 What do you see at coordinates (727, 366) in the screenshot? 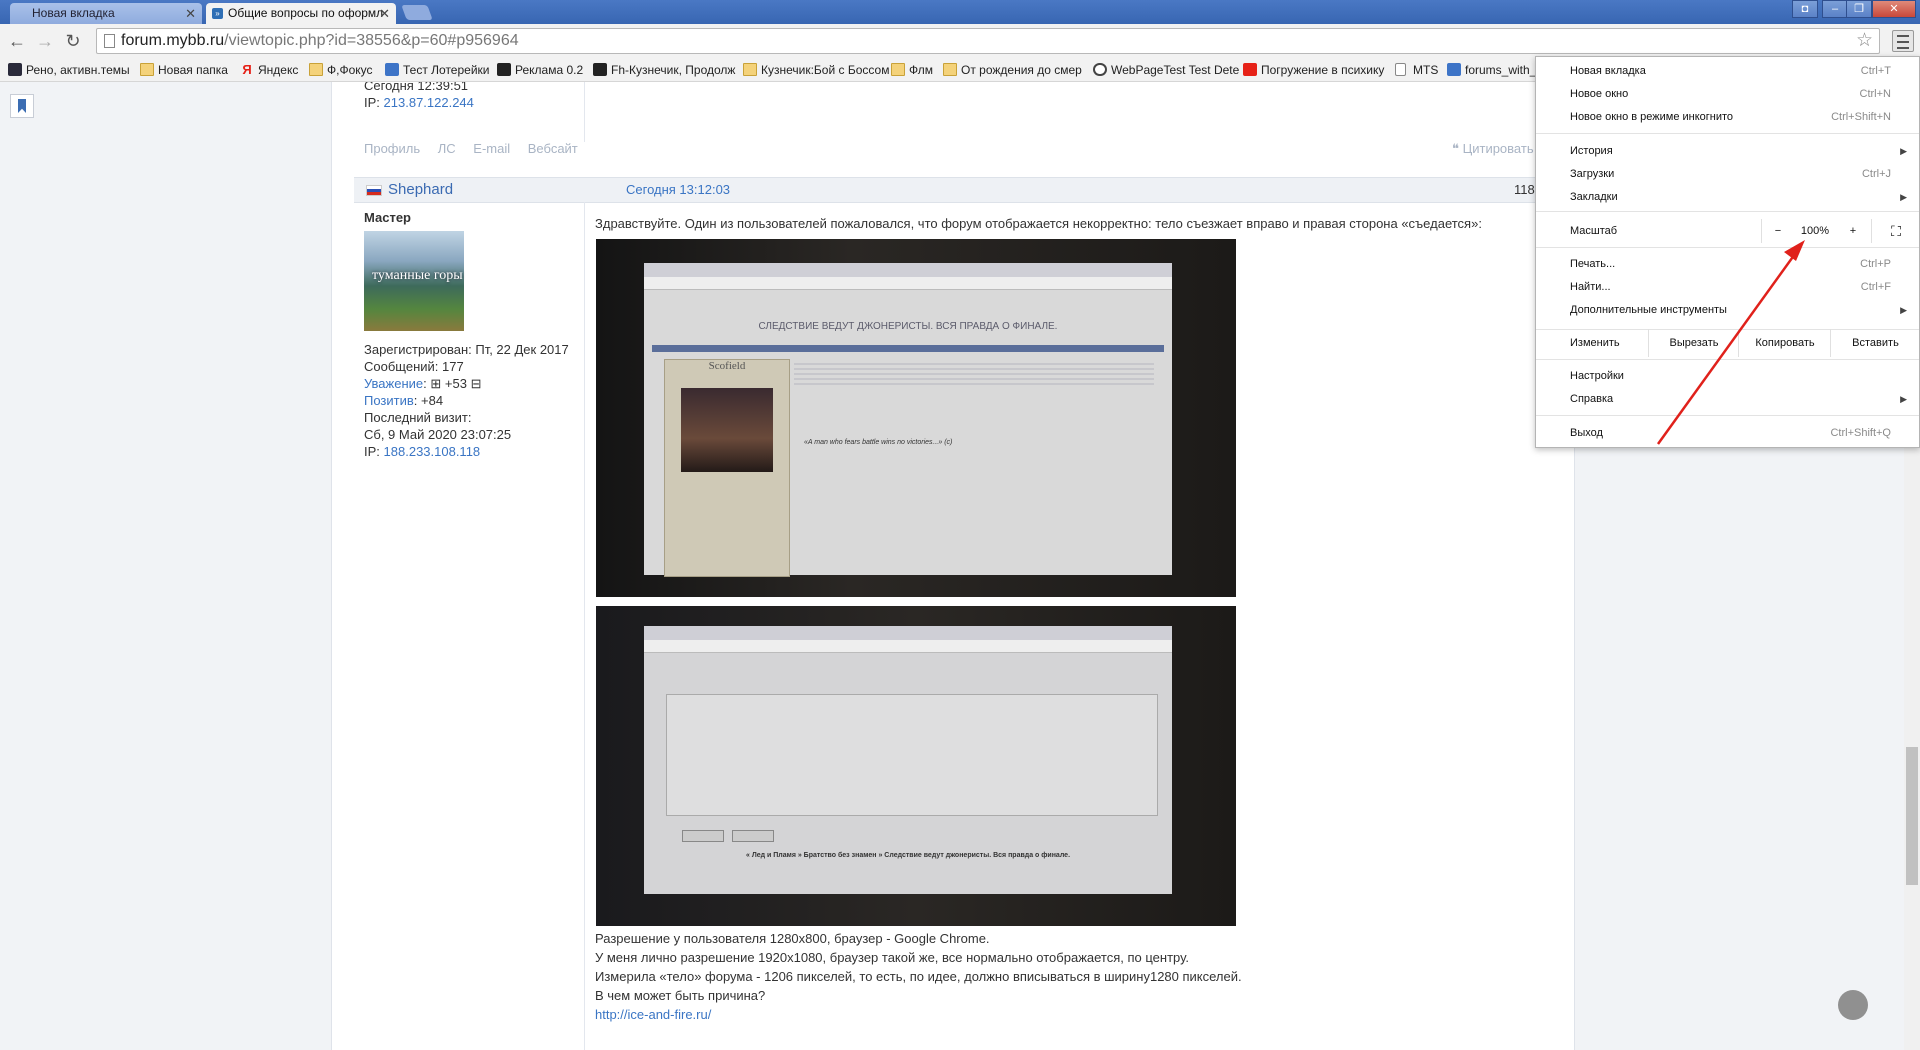
I see `screenshot-username: Scofield` at bounding box center [727, 366].